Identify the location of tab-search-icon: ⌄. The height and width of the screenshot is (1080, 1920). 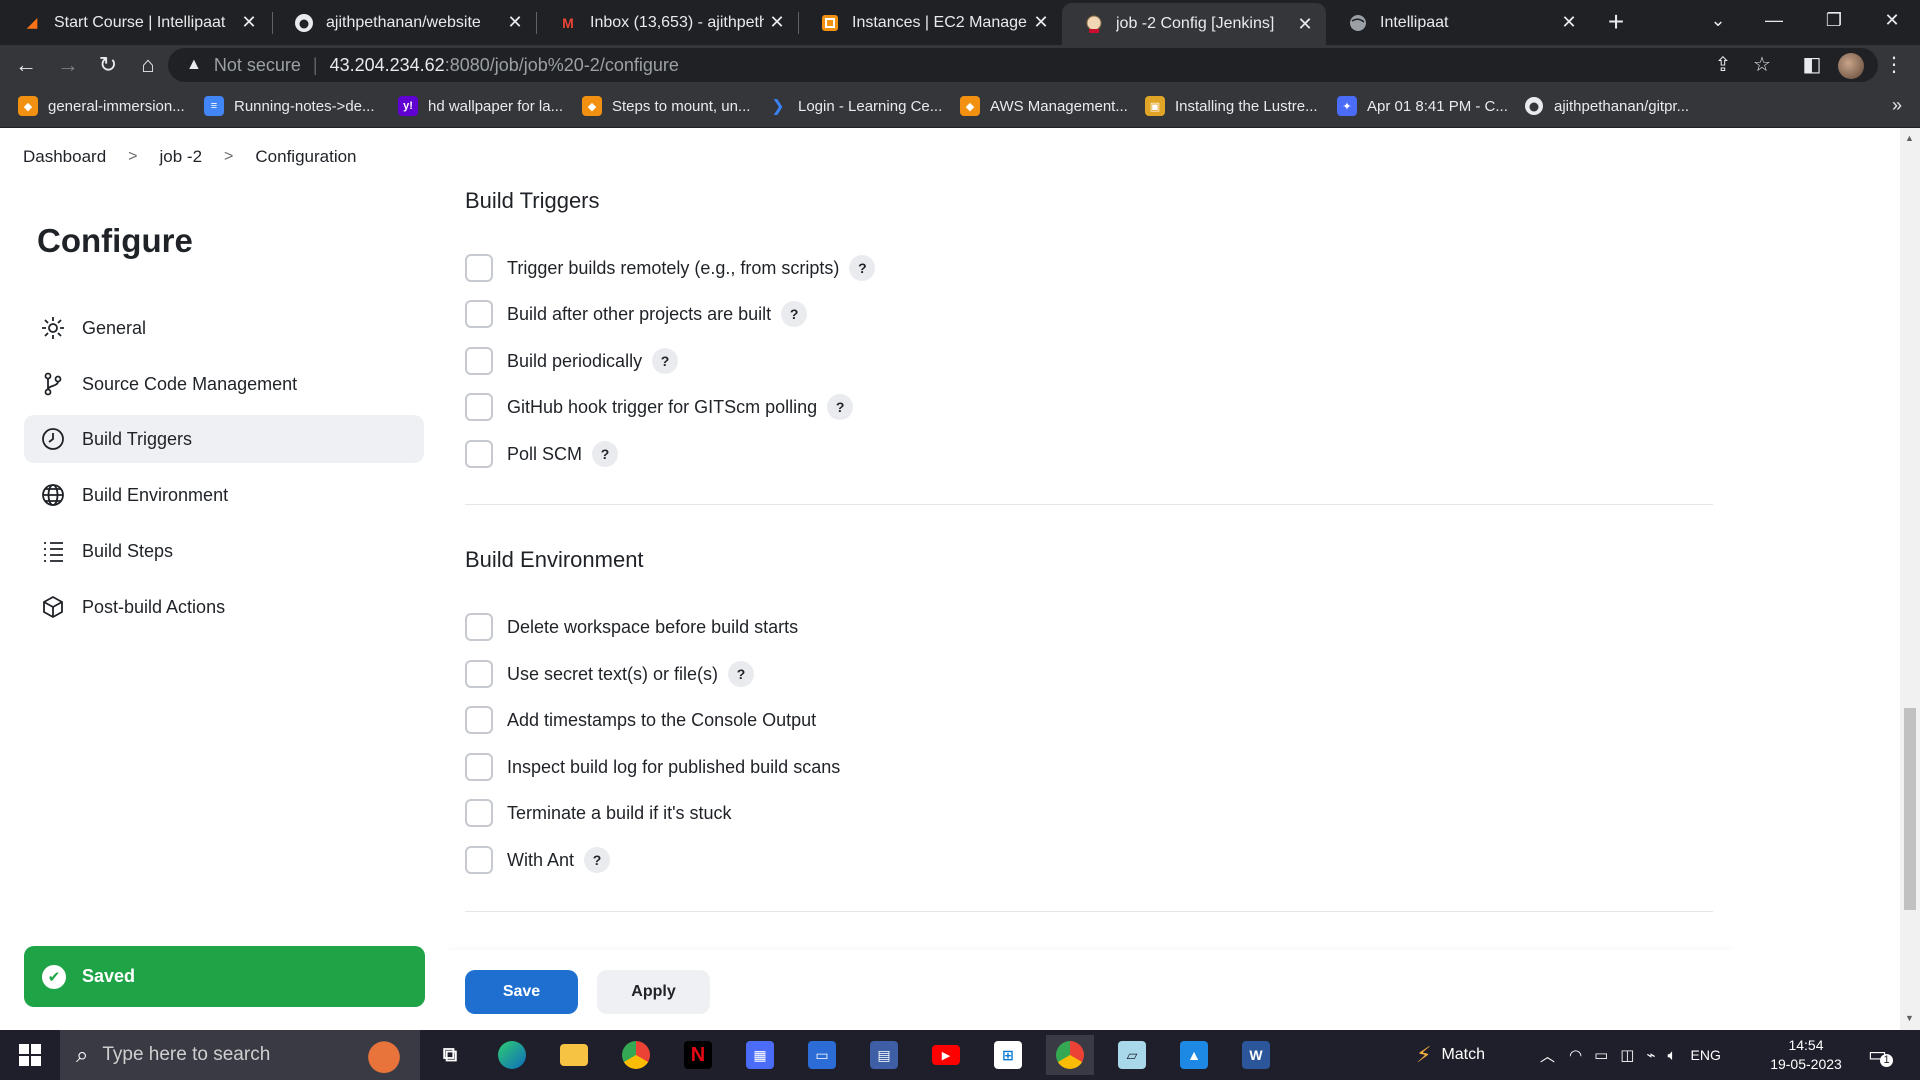
(1718, 20).